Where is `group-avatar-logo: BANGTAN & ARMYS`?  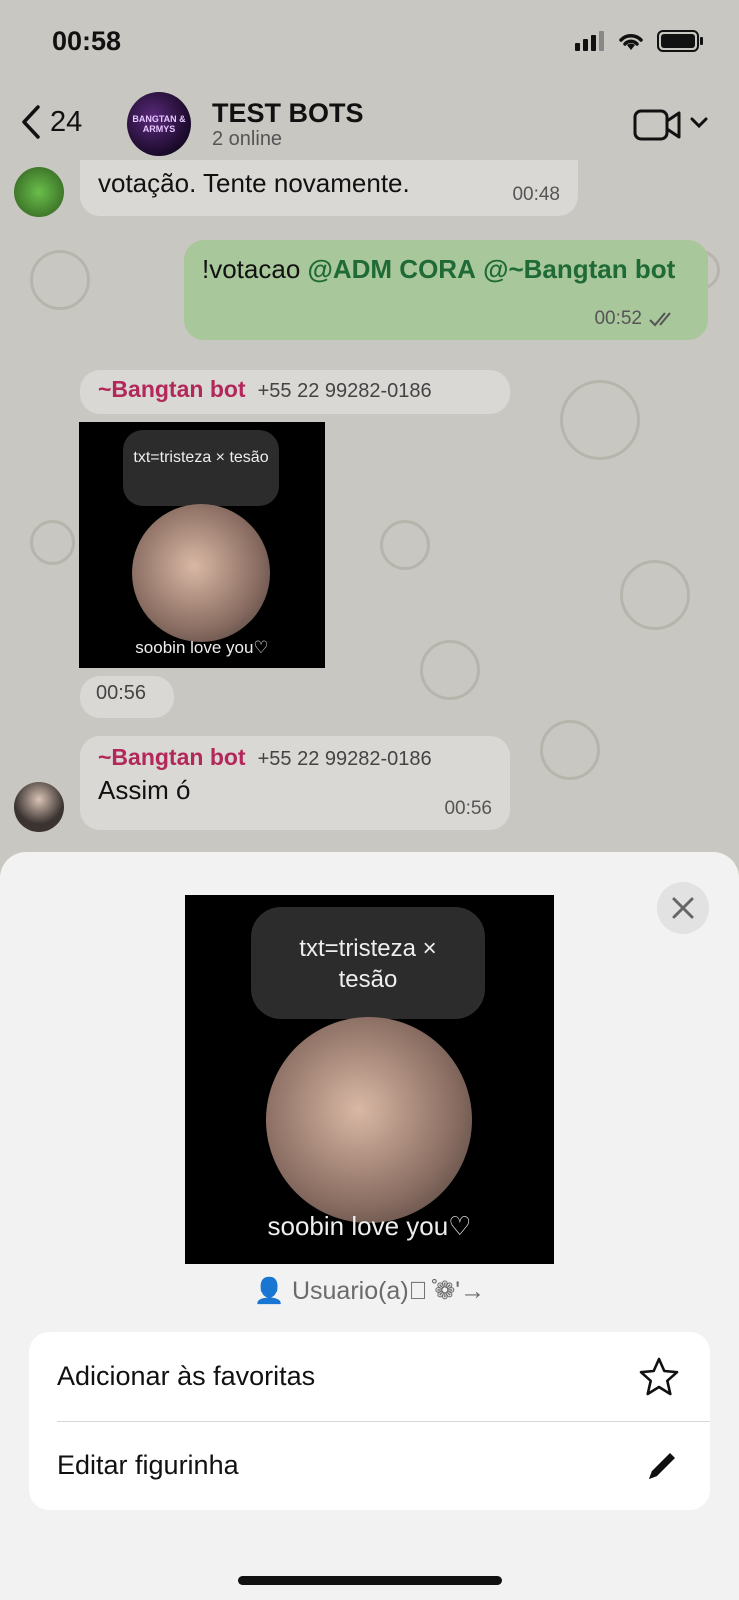 group-avatar-logo: BANGTAN & ARMYS is located at coordinates (159, 124).